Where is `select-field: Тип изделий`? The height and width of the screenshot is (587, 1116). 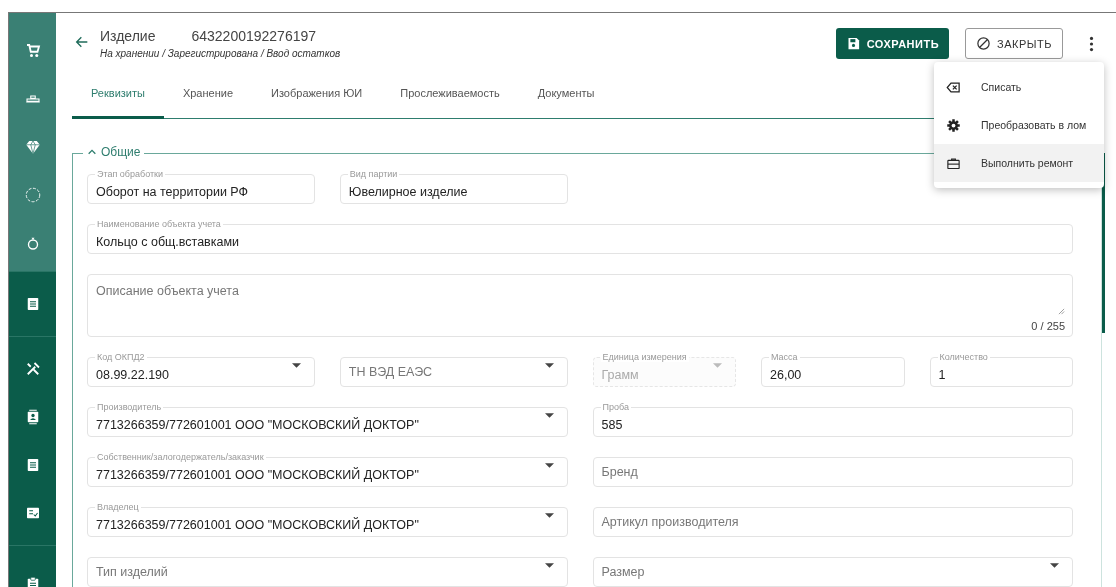 select-field: Тип изделий is located at coordinates (327, 568).